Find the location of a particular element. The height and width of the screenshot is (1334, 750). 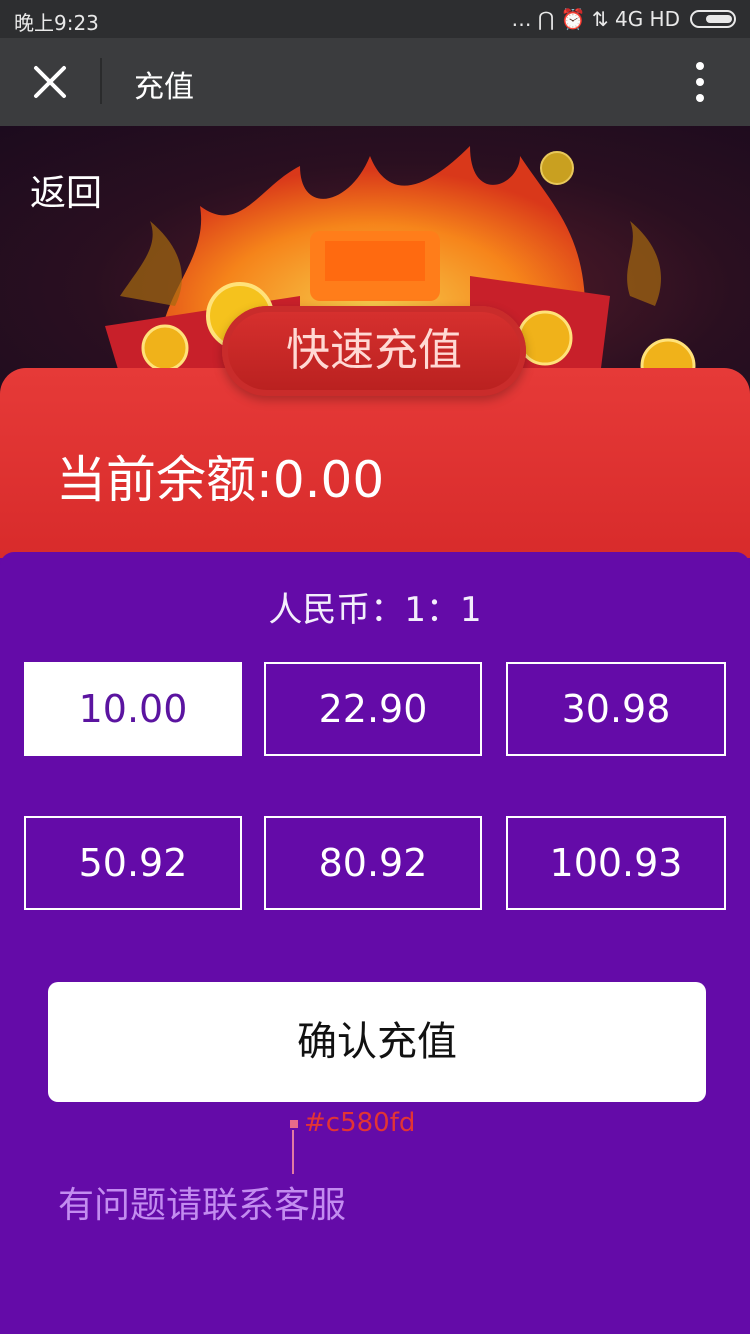

battery-icon is located at coordinates (713, 19).